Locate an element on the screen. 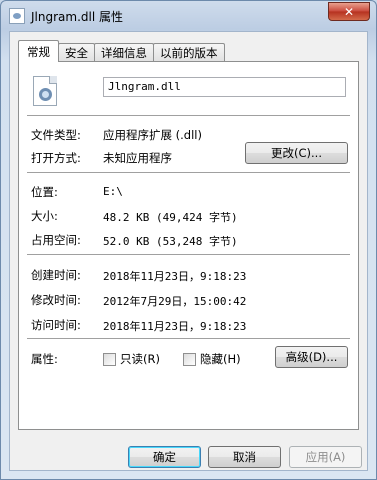 This screenshot has width=377, height=480. tab-general: 常规 is located at coordinates (38, 51).